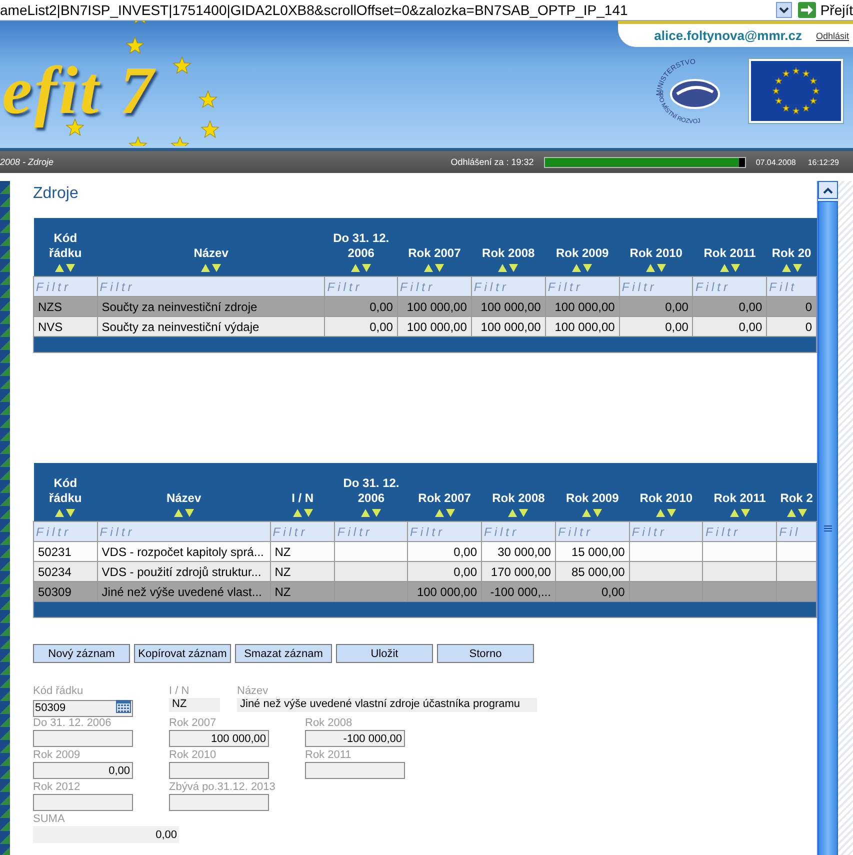 The height and width of the screenshot is (855, 853). What do you see at coordinates (57, 787) in the screenshot?
I see `field-label: Rok 2012` at bounding box center [57, 787].